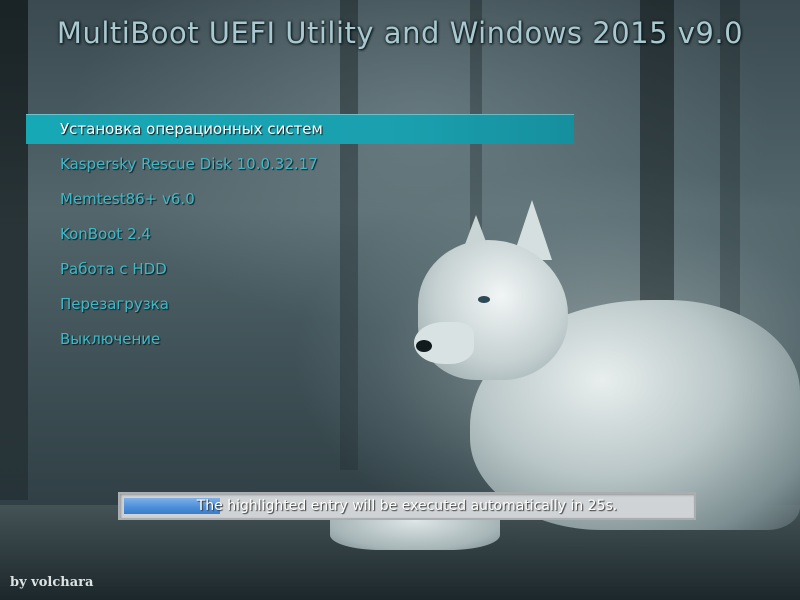 This screenshot has width=800, height=600. Describe the element at coordinates (189, 164) in the screenshot. I see `menu-item-label: Kaspersky Rescue Disk 10.0.32.17` at that location.